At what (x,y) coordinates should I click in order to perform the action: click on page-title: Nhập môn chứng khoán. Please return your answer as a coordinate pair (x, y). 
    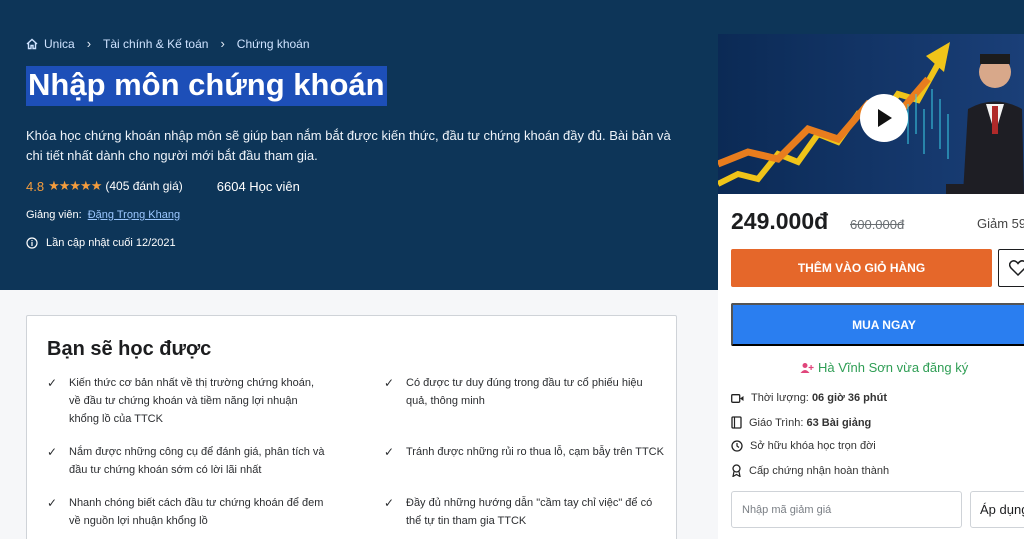
    Looking at the image, I should click on (206, 86).